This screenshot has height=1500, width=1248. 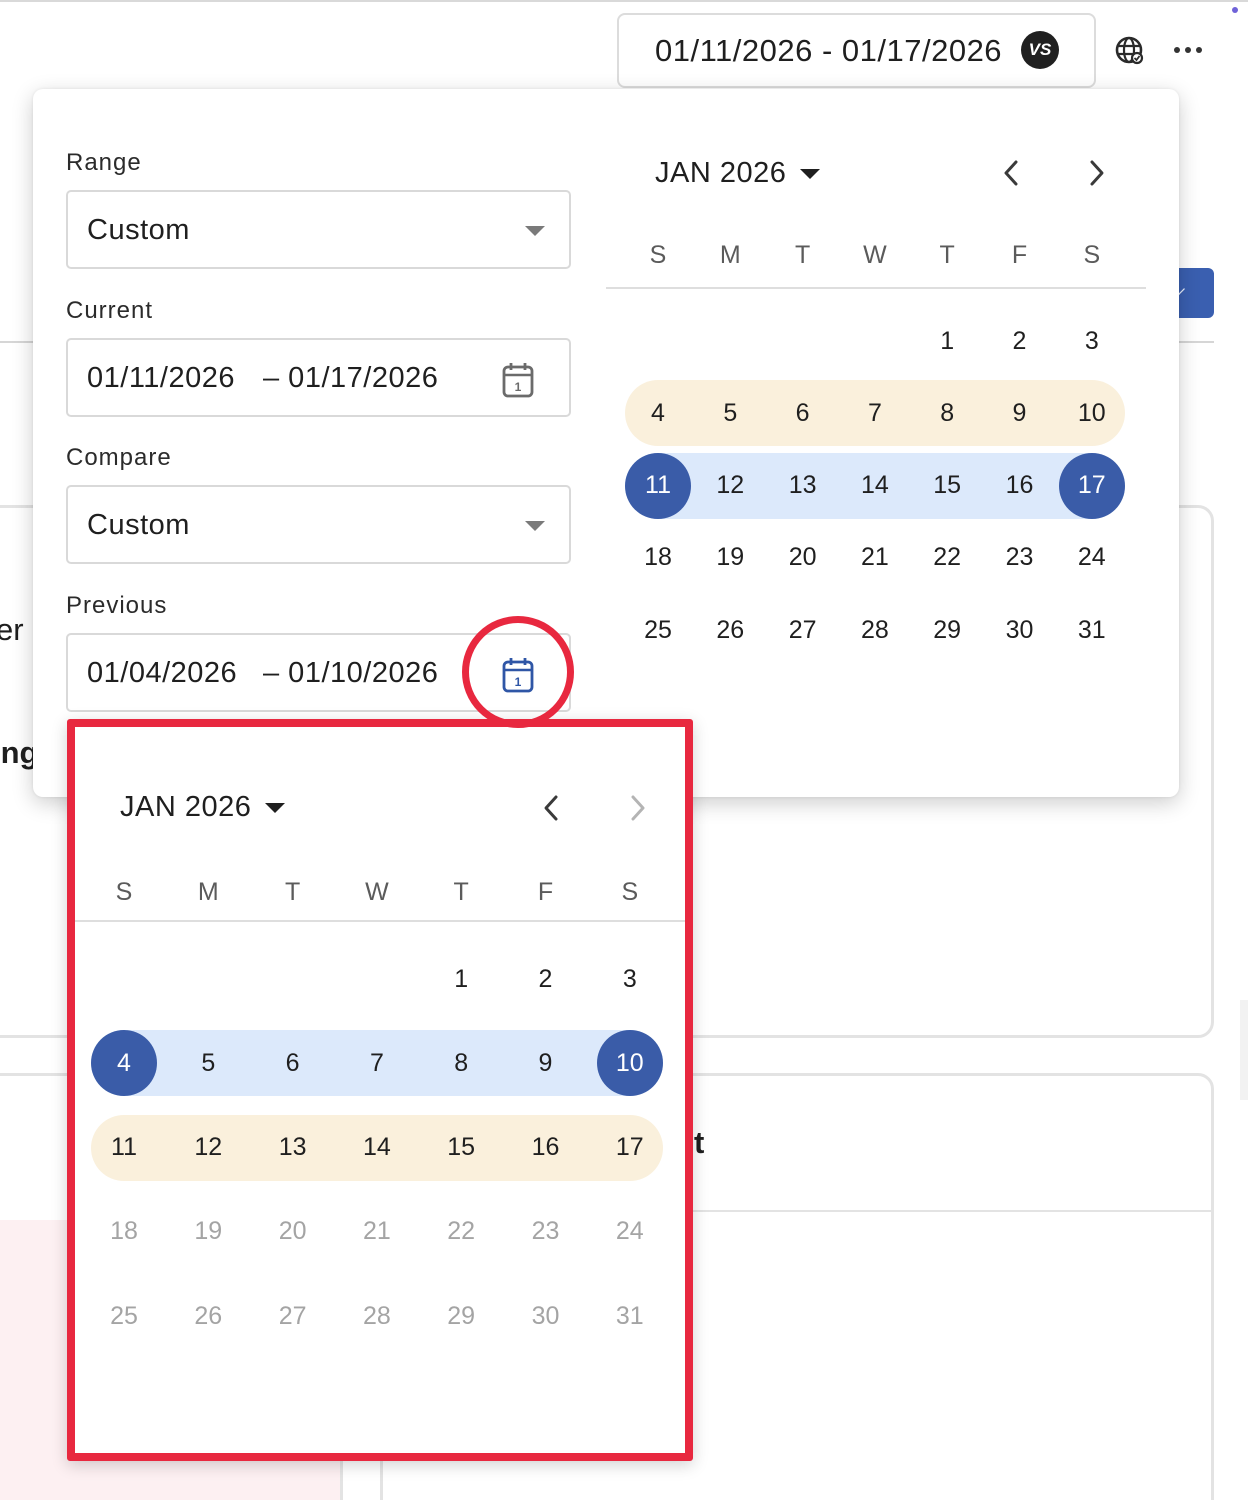 I want to click on range-select-value: Custom, so click(x=138, y=230).